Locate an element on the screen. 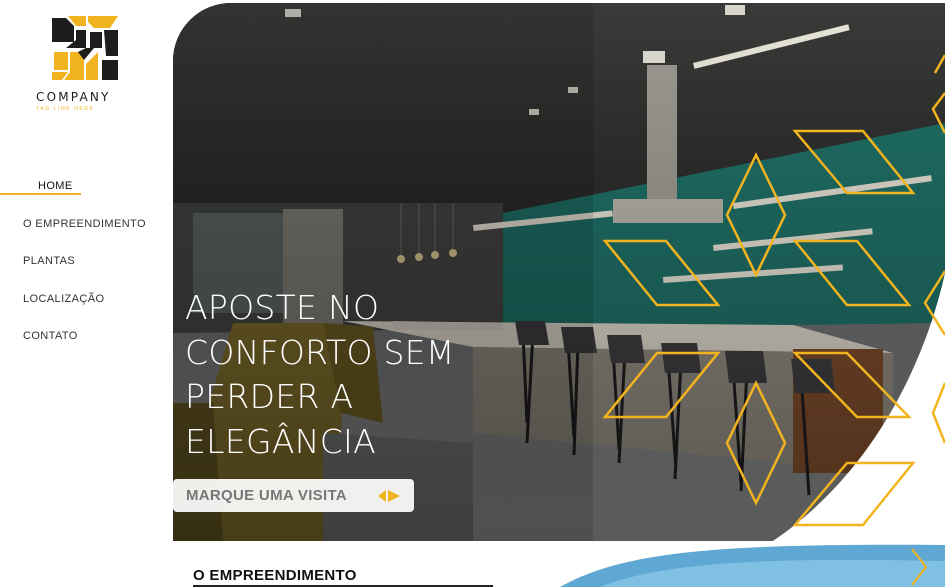  nav-item-o-empreendimento: O EMPREENDIMENTO is located at coordinates (86, 229).